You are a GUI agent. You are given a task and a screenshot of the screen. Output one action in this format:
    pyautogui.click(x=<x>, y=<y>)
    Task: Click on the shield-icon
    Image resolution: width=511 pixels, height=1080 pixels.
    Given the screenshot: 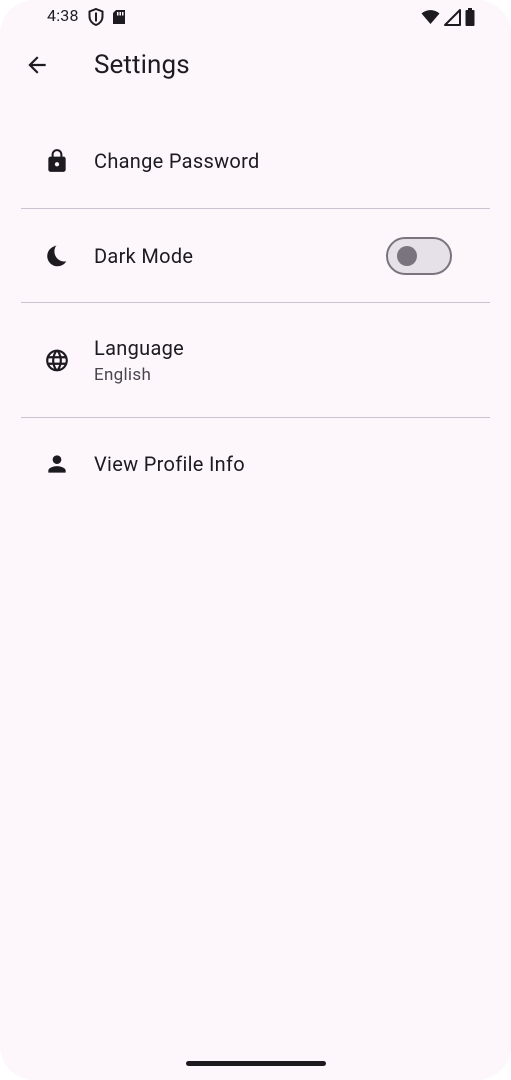 What is the action you would take?
    pyautogui.click(x=96, y=17)
    